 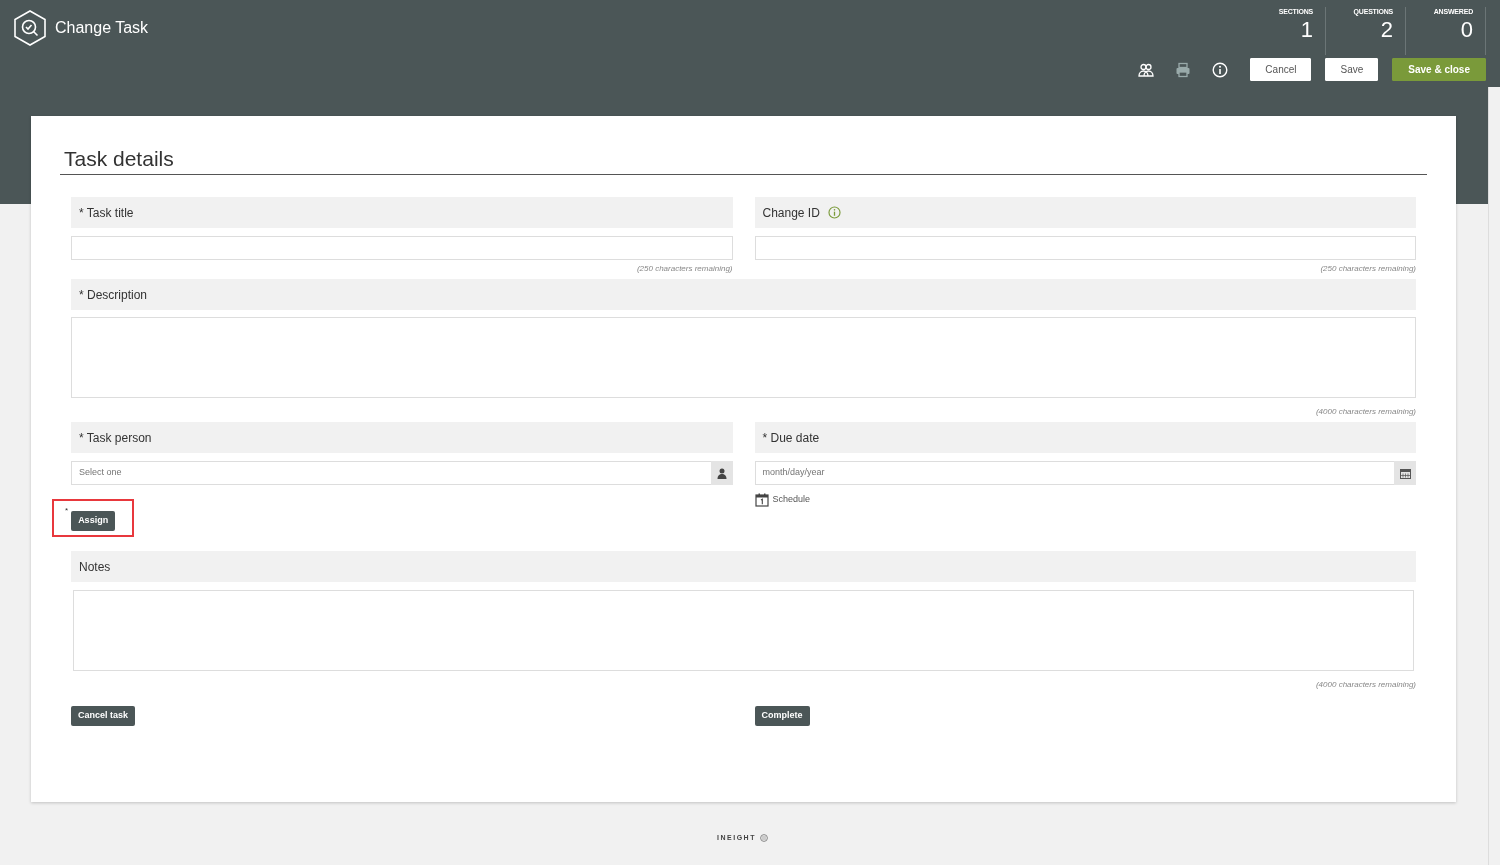 I want to click on calendar-button, so click(x=1405, y=473).